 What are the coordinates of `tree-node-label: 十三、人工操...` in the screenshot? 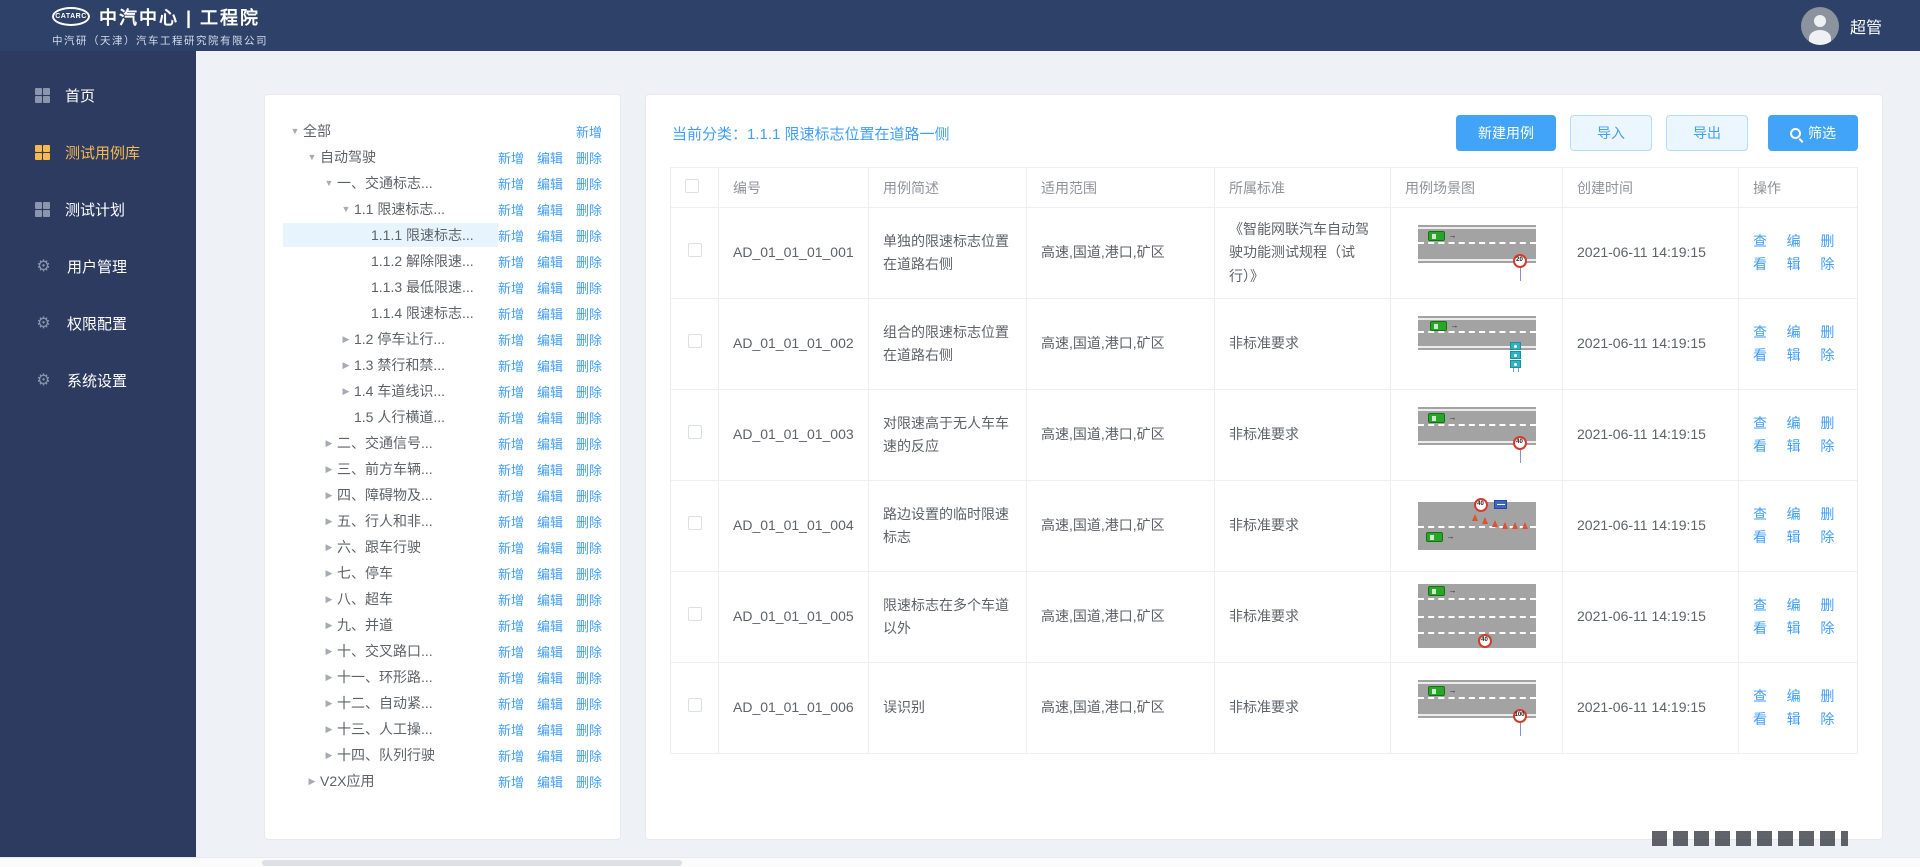 It's located at (385, 729).